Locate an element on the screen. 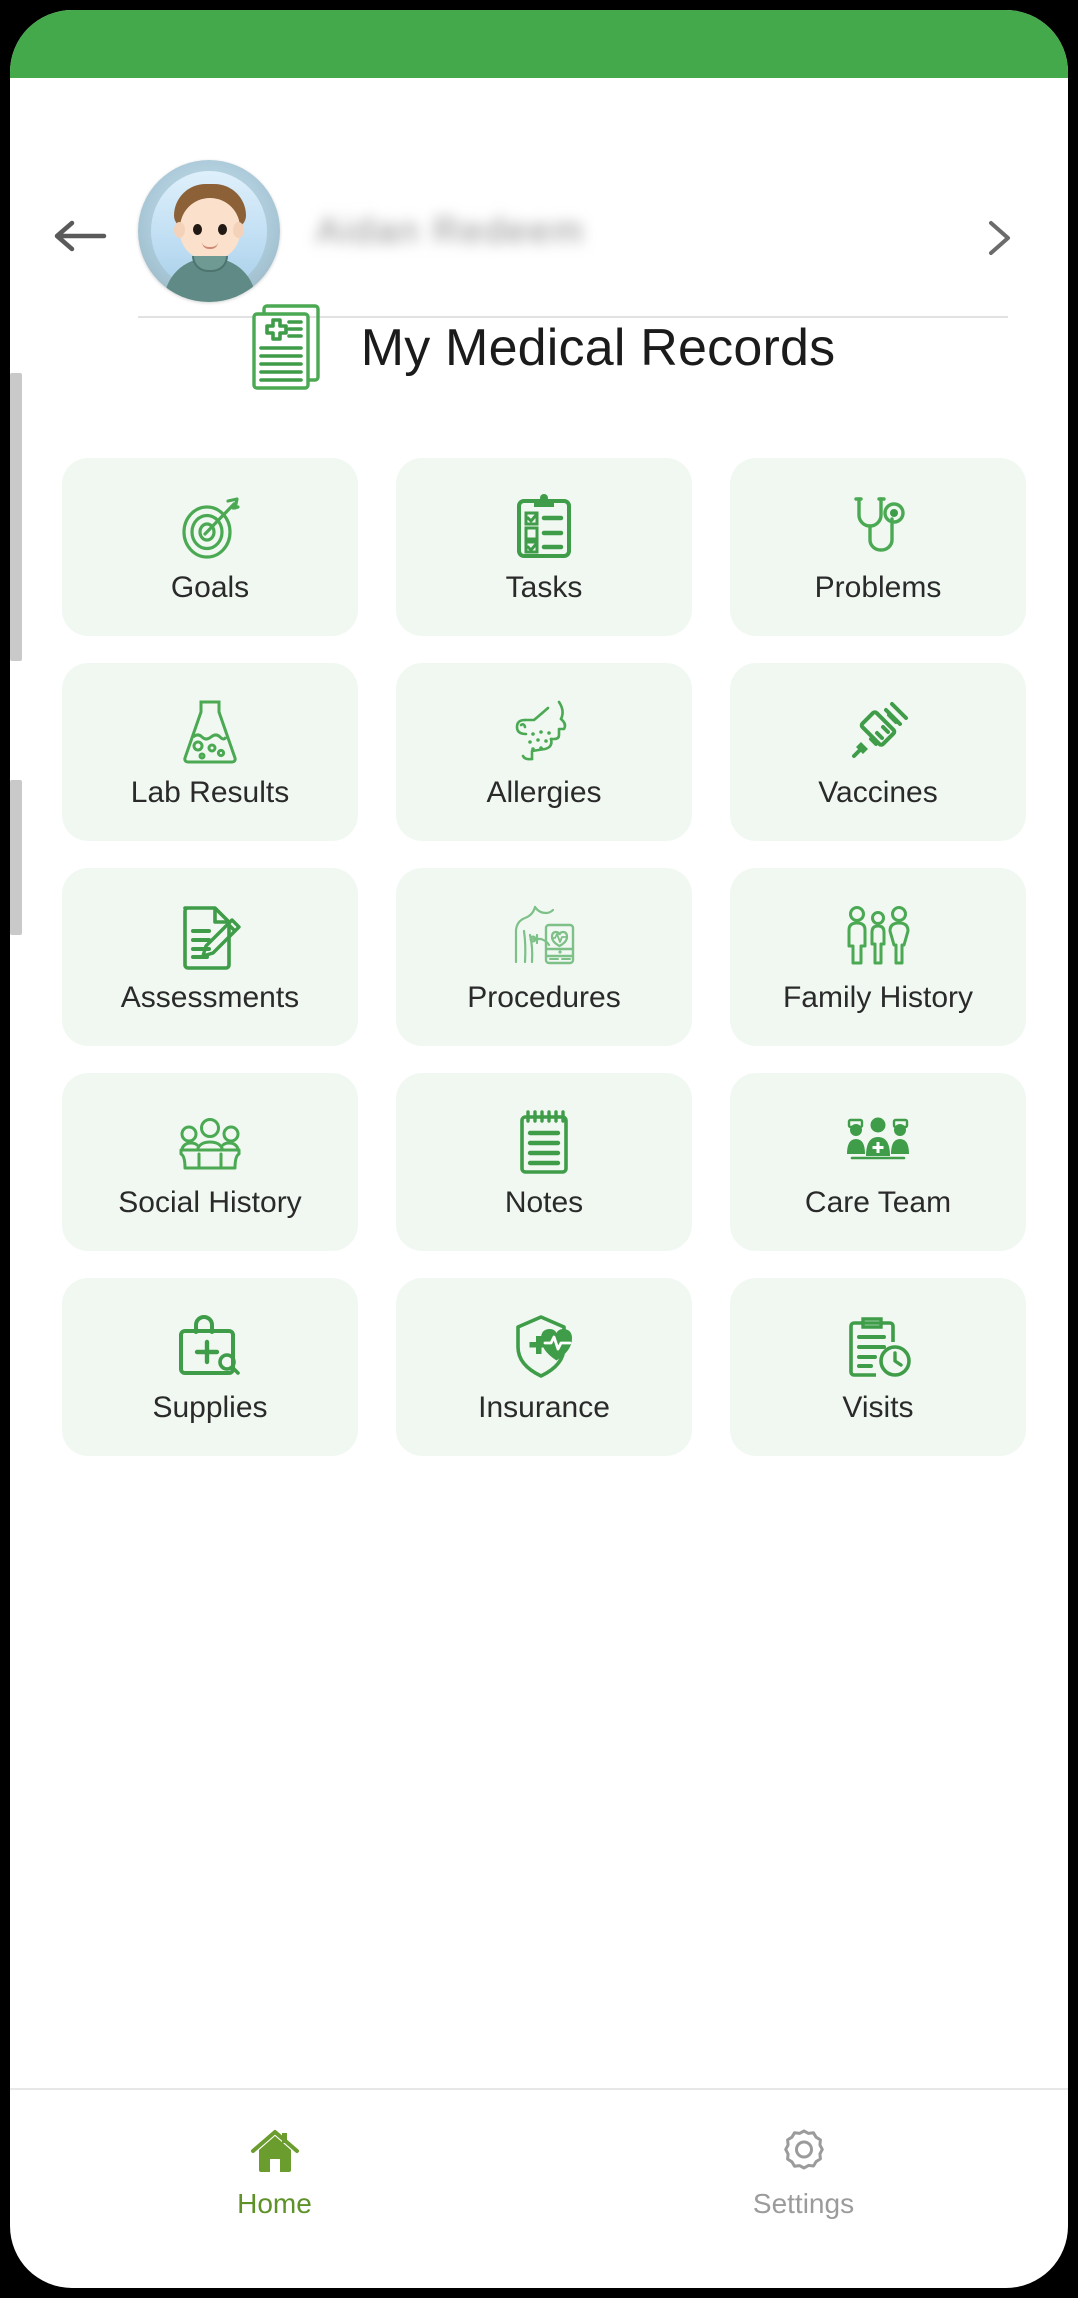 This screenshot has width=1078, height=2298. tile-care-team: Care Team is located at coordinates (878, 1162).